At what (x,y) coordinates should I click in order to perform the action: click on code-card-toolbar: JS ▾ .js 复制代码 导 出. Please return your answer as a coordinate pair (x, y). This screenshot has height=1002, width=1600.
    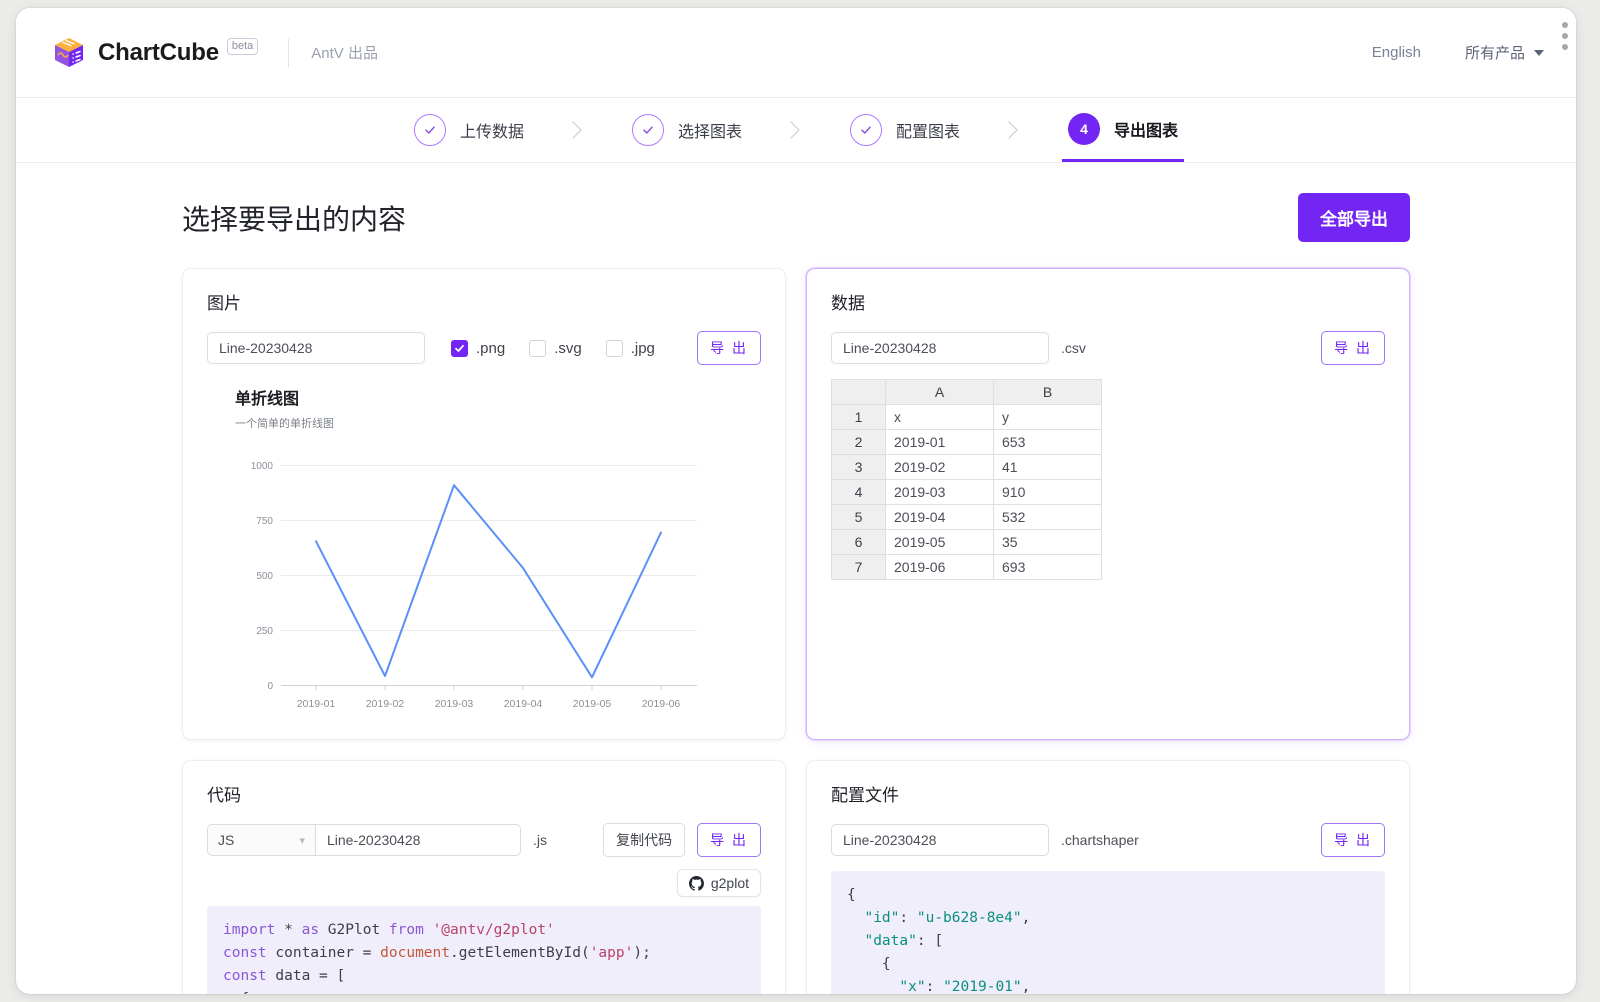
    Looking at the image, I should click on (484, 840).